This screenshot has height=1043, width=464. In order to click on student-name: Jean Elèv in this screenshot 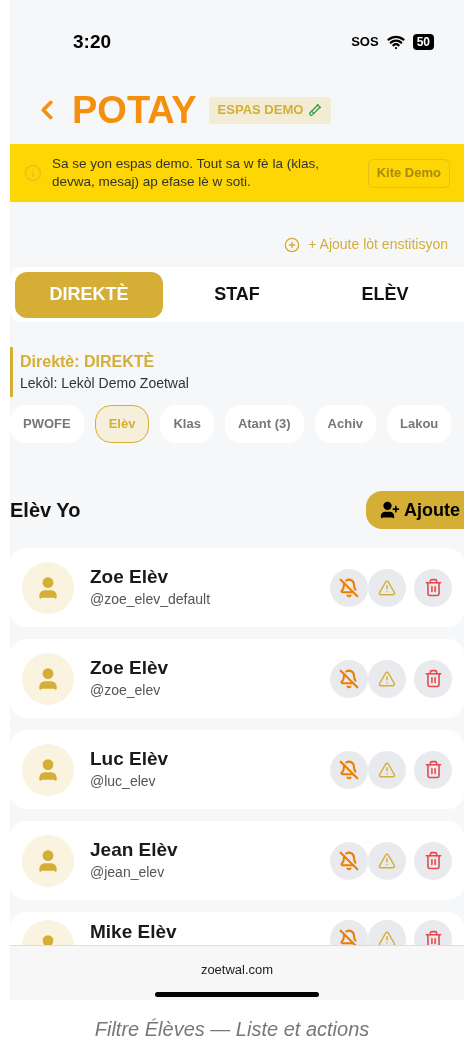, I will do `click(134, 850)`.